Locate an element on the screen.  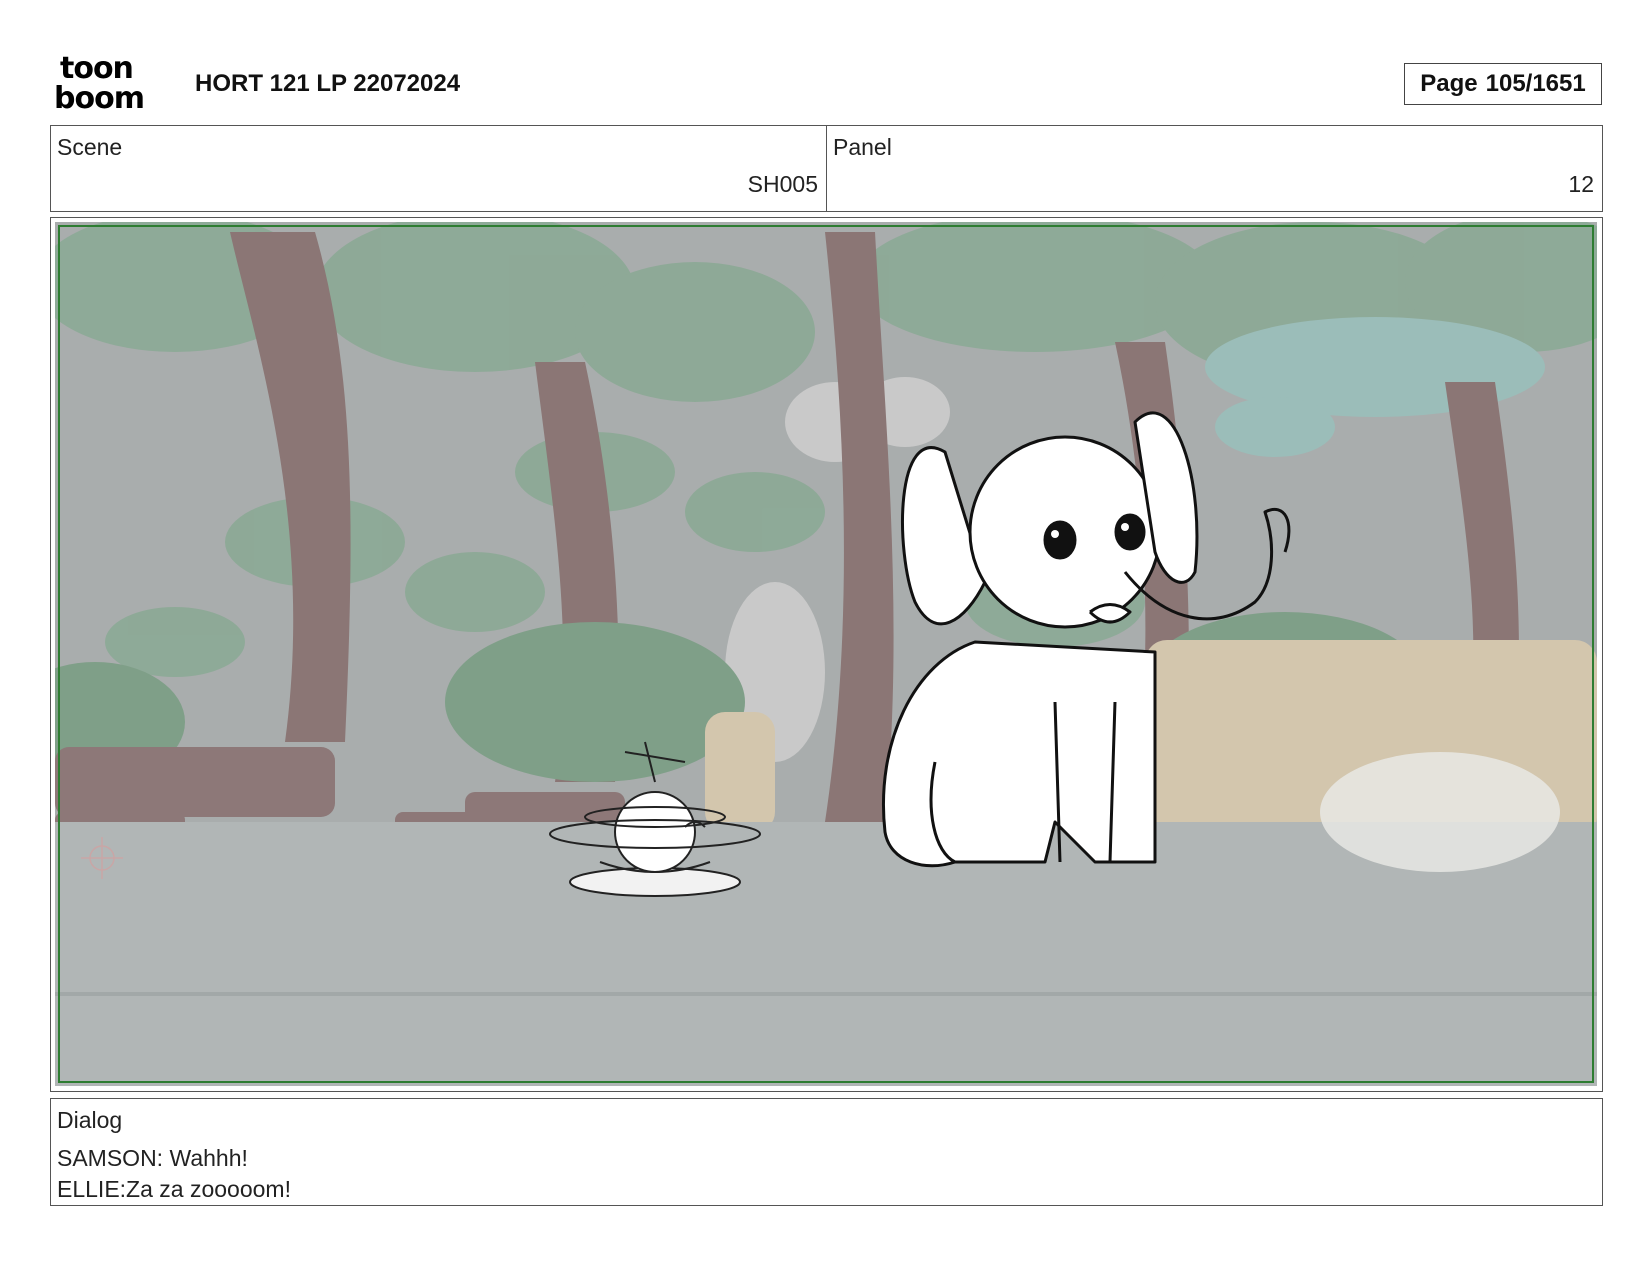
panel-value: 12 is located at coordinates (1581, 184).